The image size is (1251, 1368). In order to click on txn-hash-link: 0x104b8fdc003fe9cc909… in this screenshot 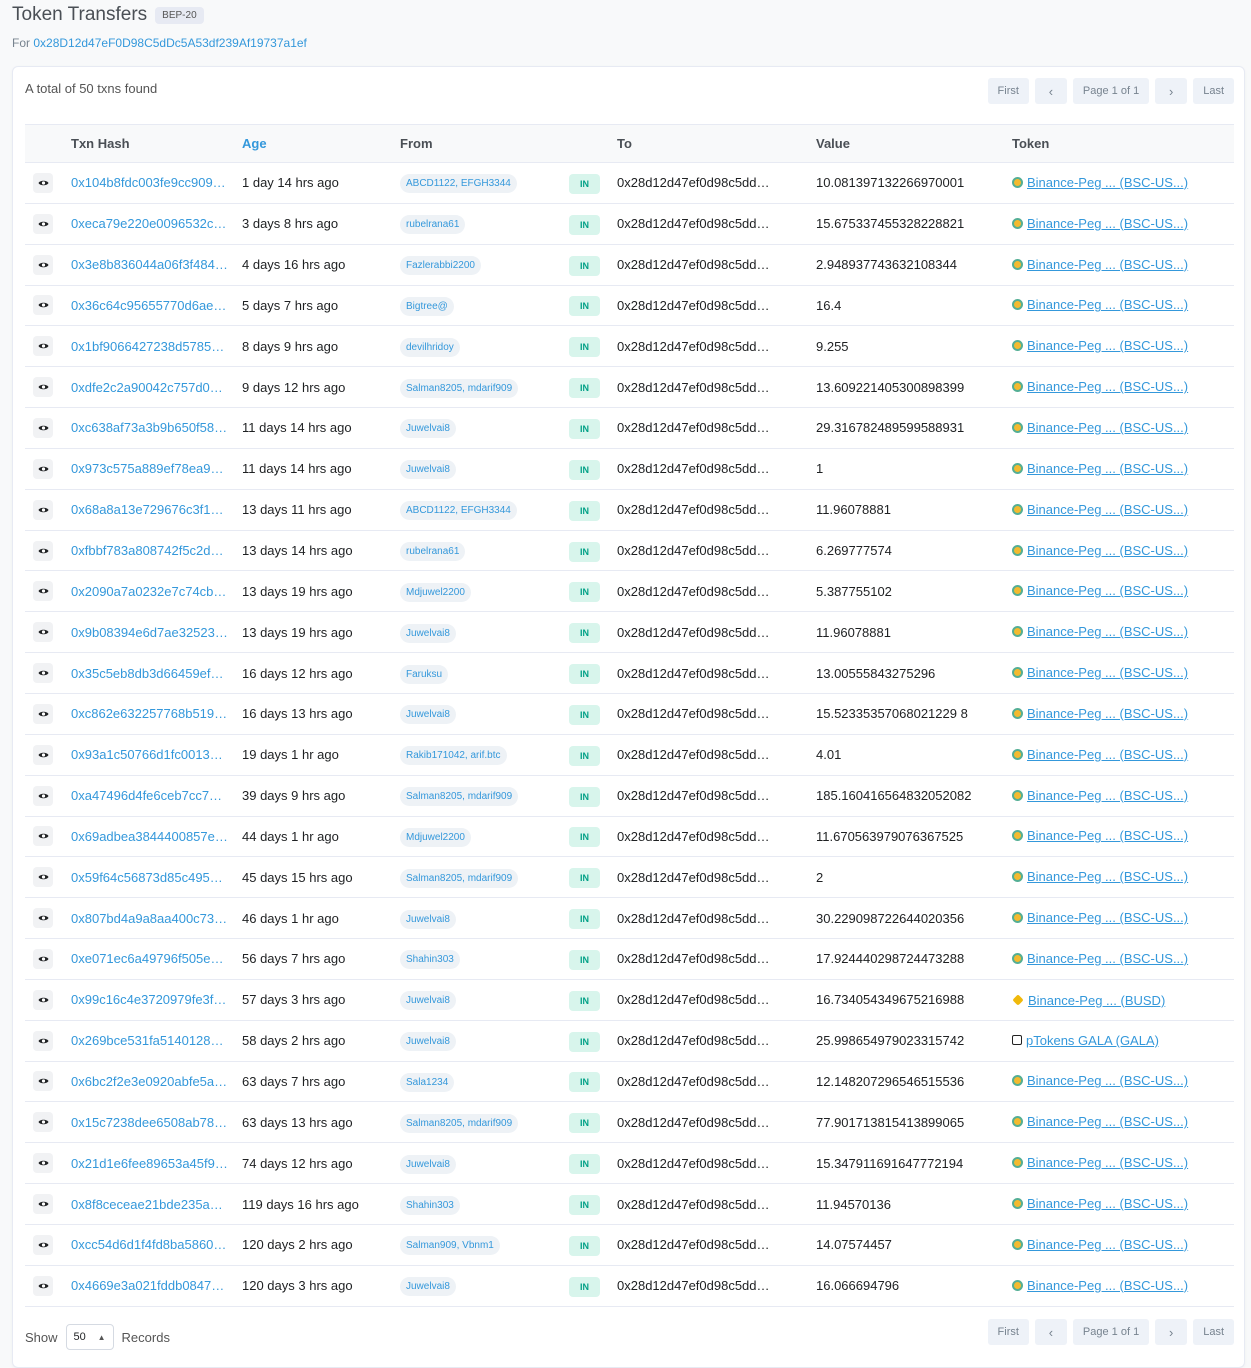, I will do `click(148, 182)`.